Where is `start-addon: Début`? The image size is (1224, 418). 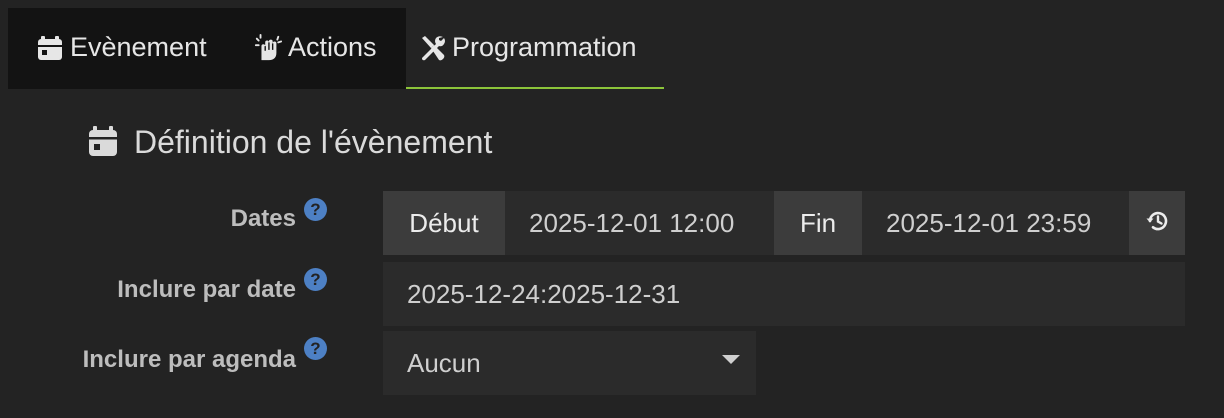
start-addon: Début is located at coordinates (444, 223).